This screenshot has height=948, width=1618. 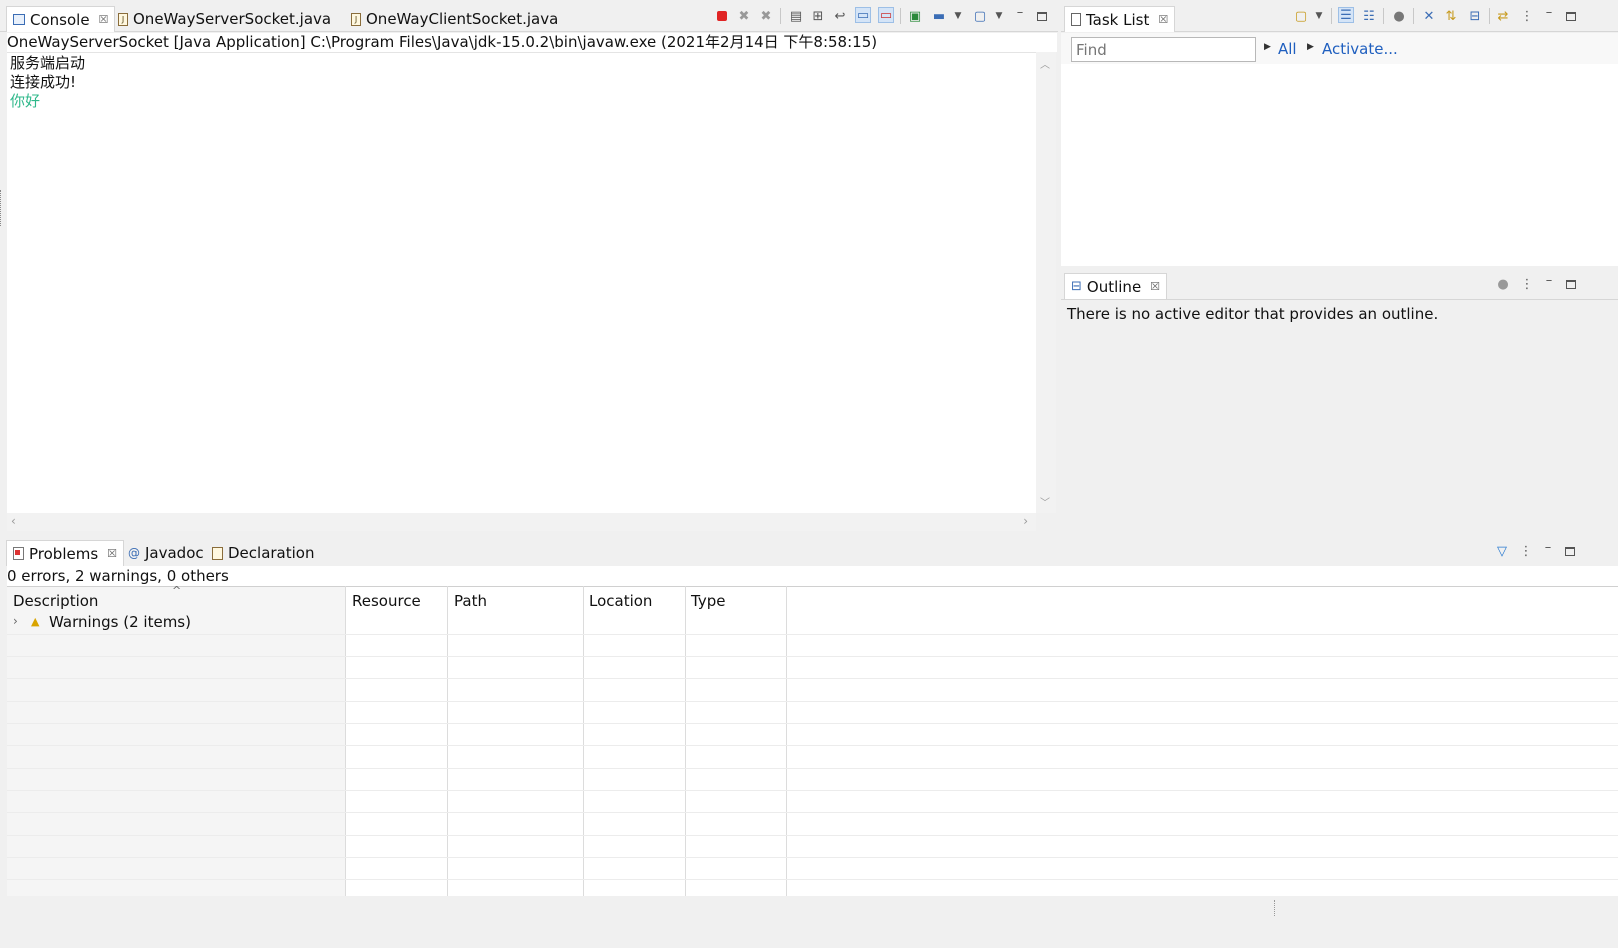 I want to click on description-column-shade, so click(x=176, y=760).